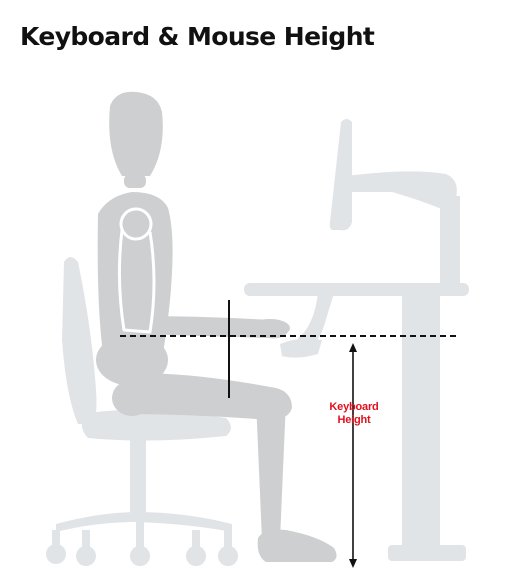 This screenshot has width=512, height=587. Describe the element at coordinates (354, 407) in the screenshot. I see `keyboard-height-label-line1: Keyboard` at that location.